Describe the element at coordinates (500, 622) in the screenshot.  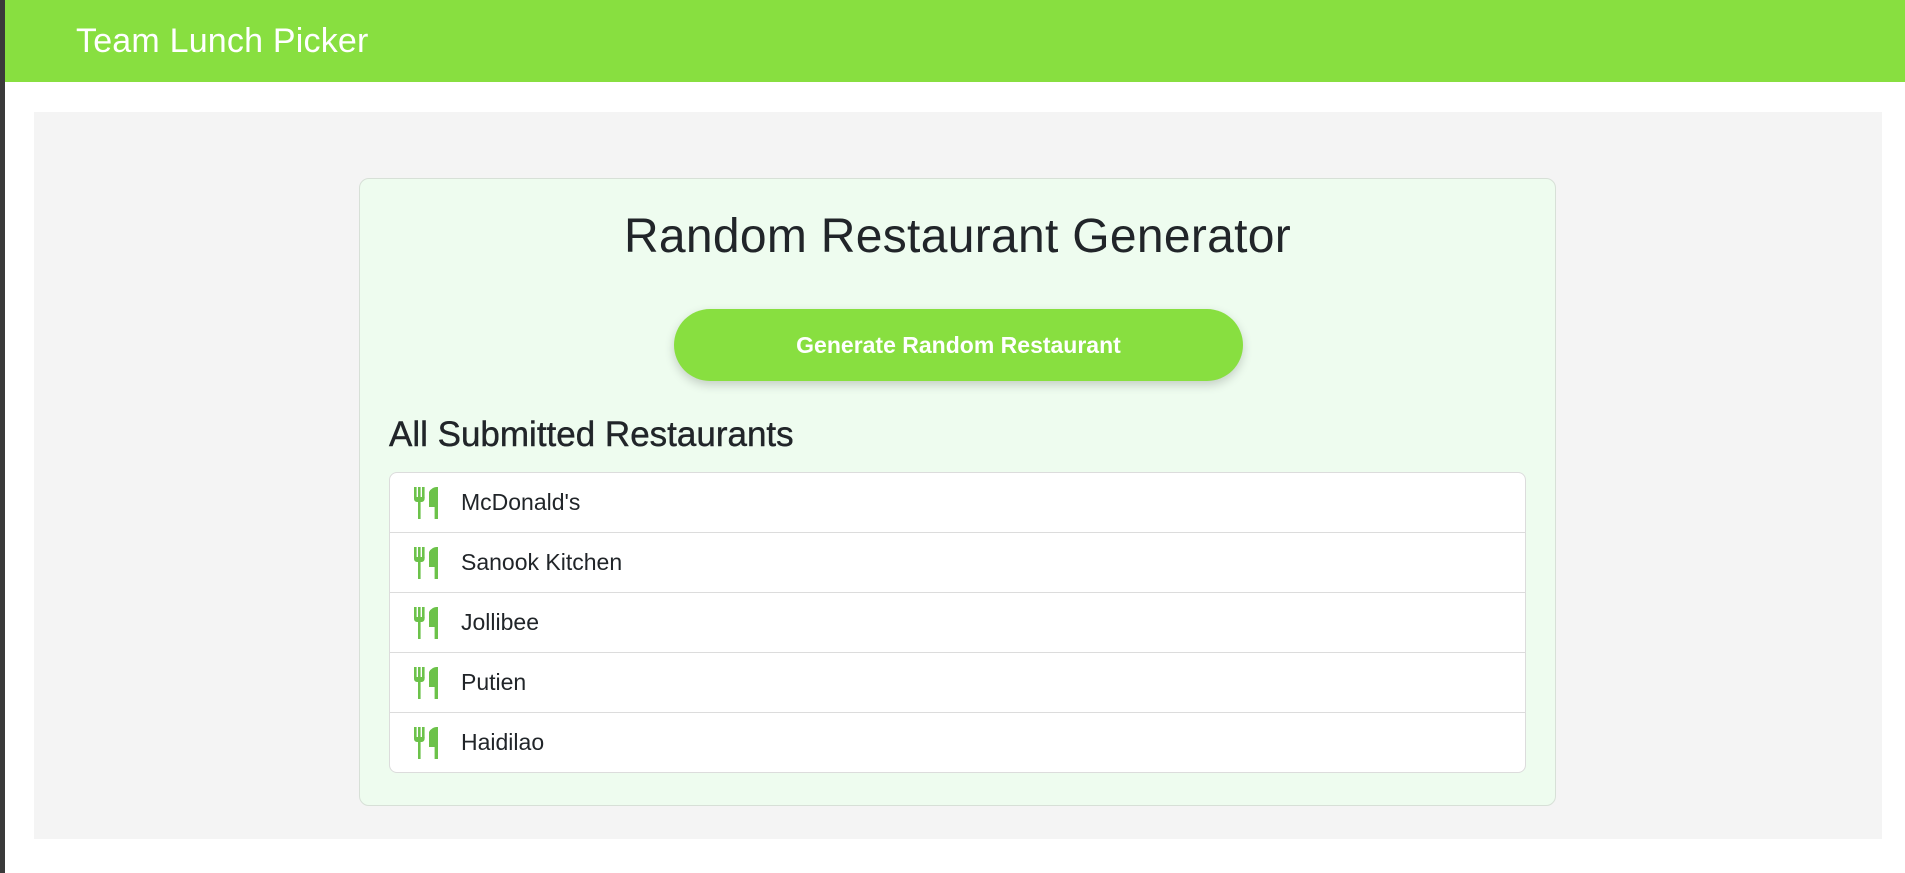
I see `restaurant-name: Jollibee` at that location.